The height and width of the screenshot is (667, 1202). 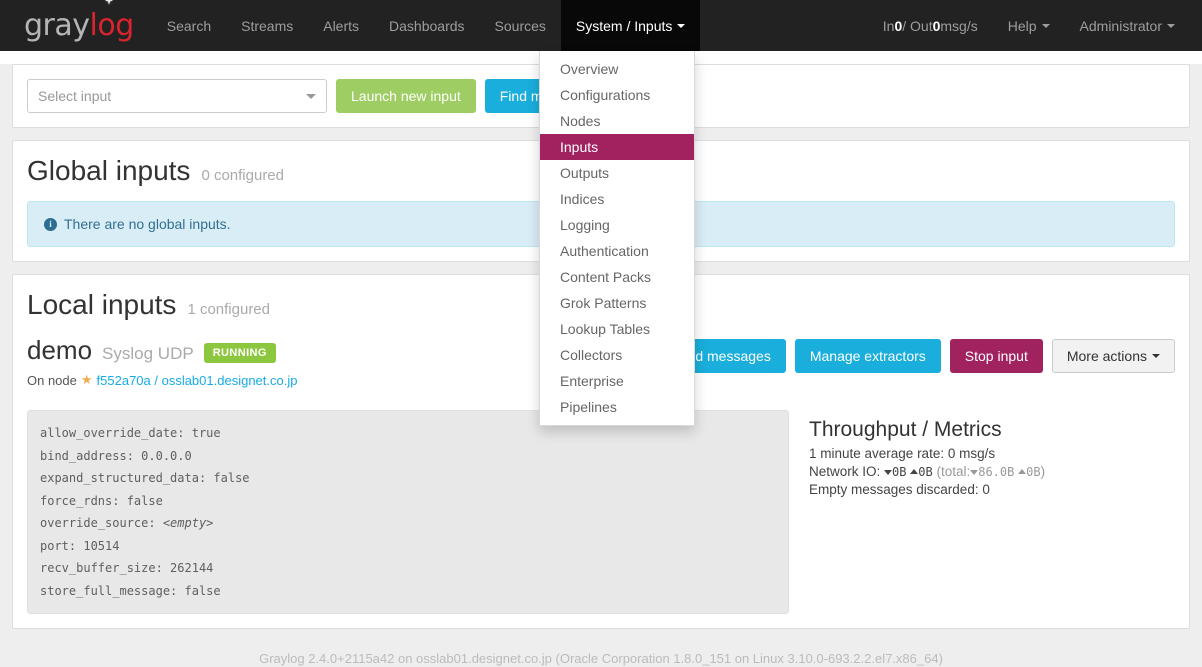 What do you see at coordinates (617, 173) in the screenshot?
I see `dropdown-item-outputs: Outputs` at bounding box center [617, 173].